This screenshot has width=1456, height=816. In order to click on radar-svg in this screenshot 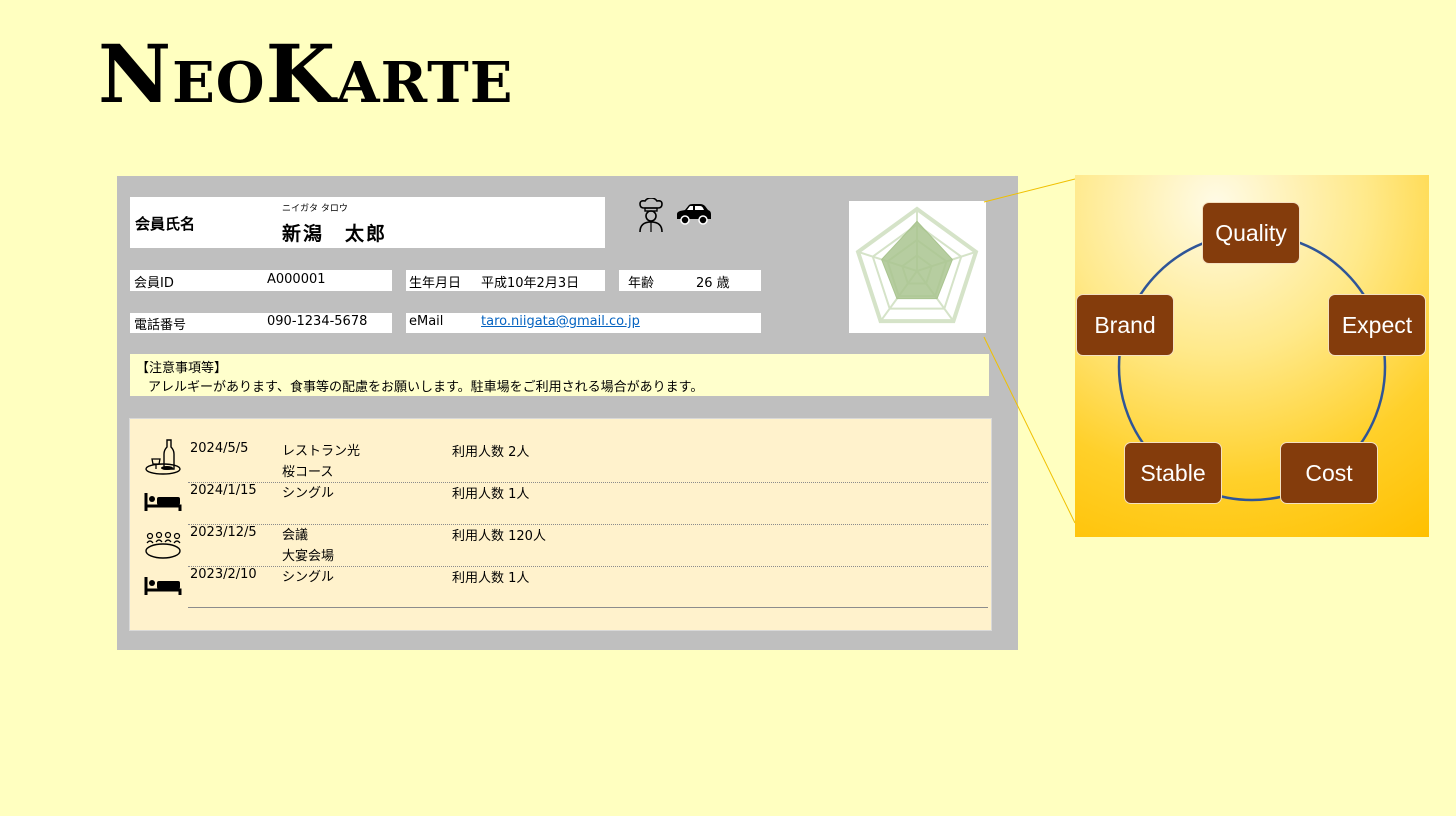, I will do `click(917, 265)`.